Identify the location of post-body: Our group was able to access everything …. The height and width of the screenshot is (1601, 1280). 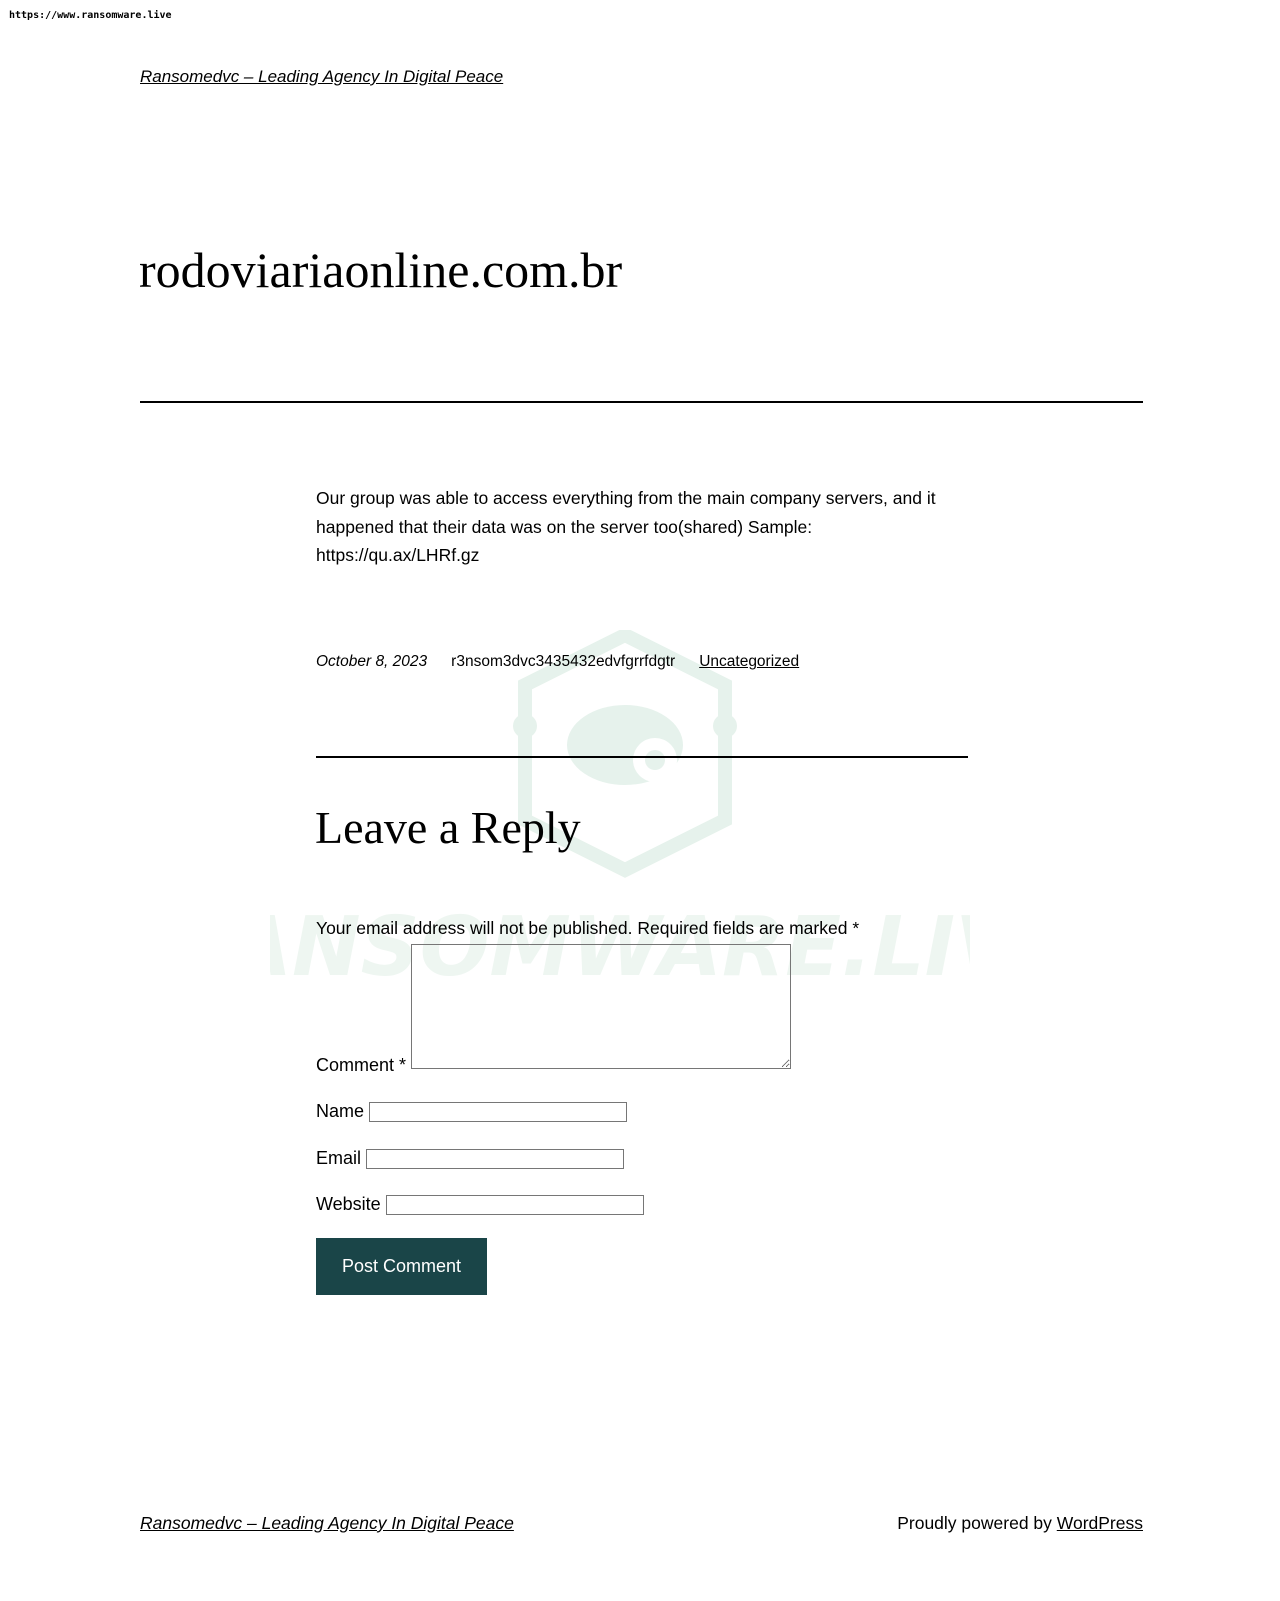
(626, 526).